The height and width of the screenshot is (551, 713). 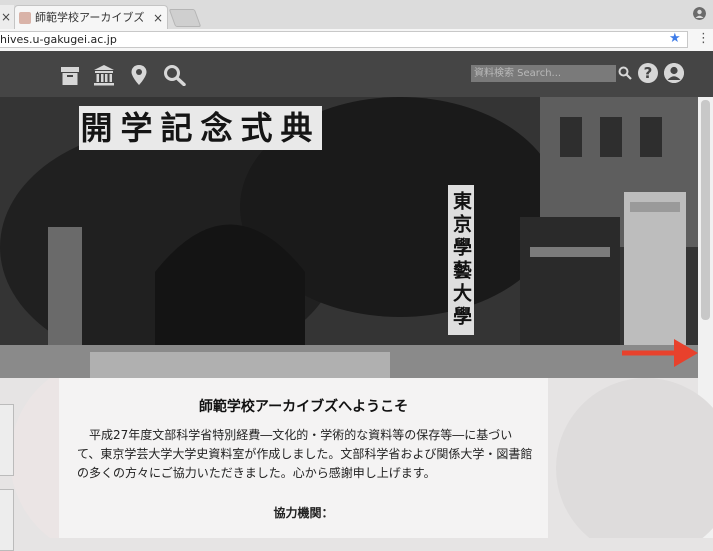 I want to click on help-icon: ?, so click(x=648, y=73).